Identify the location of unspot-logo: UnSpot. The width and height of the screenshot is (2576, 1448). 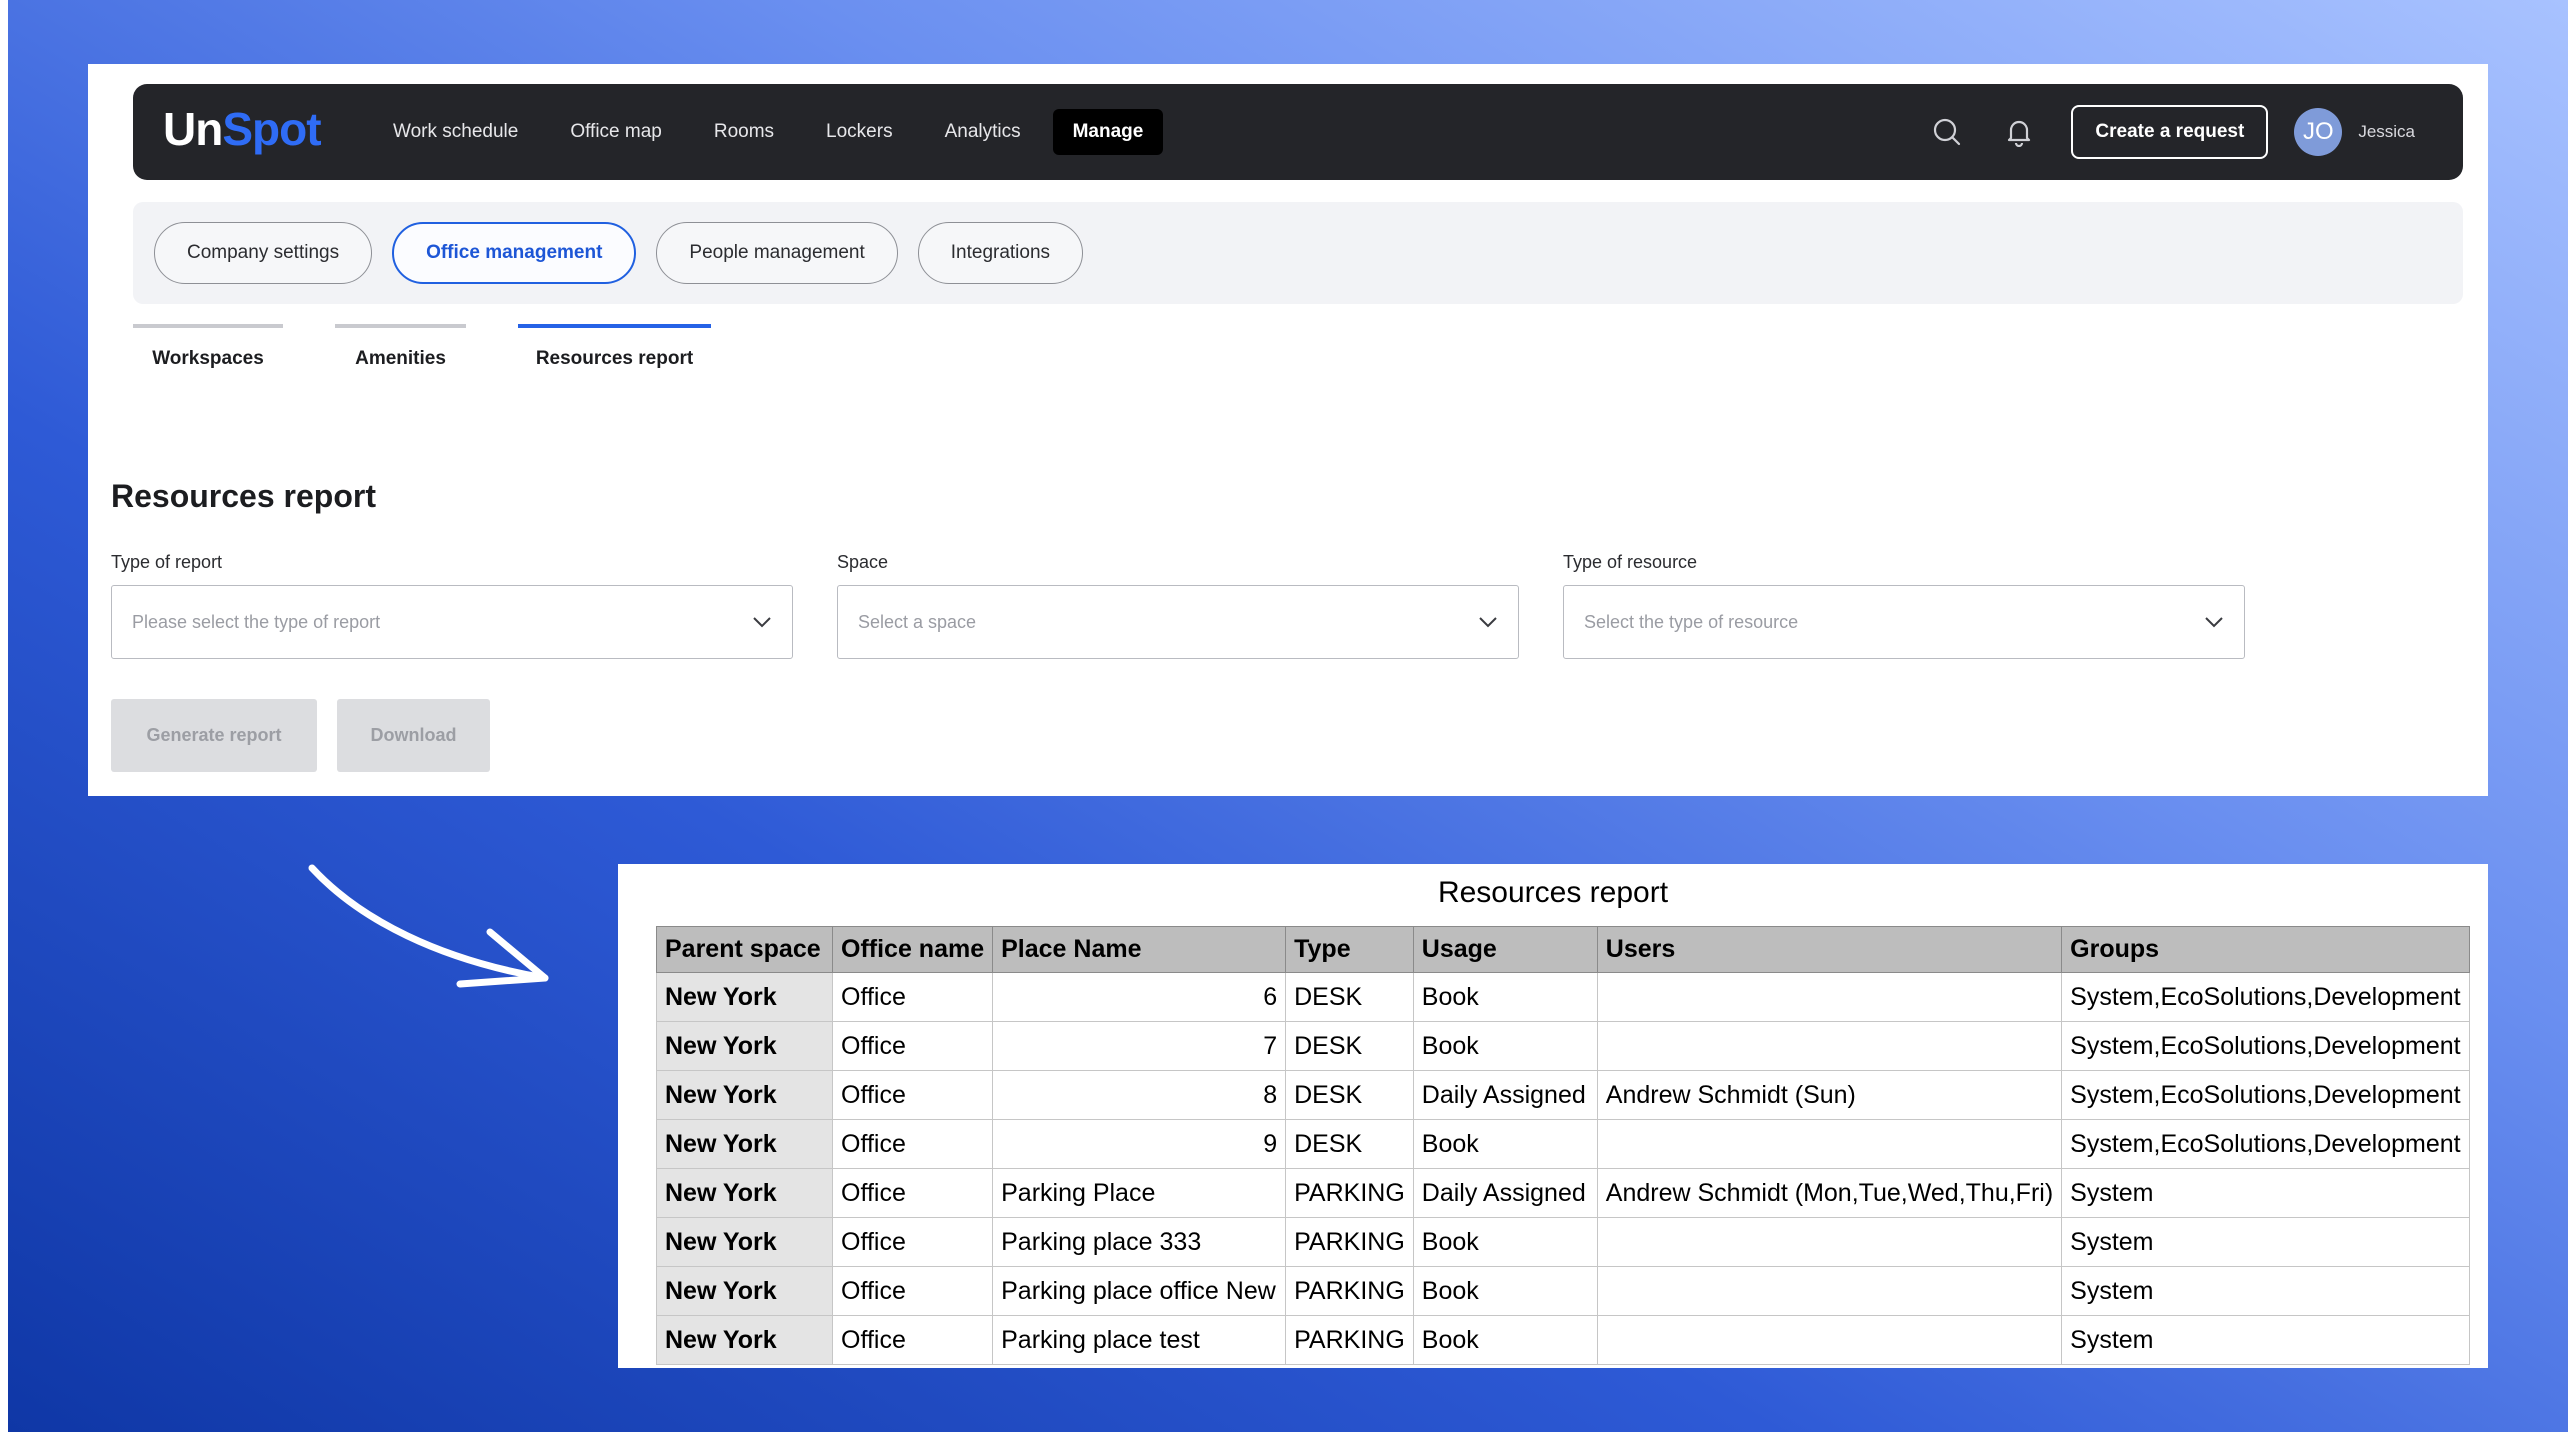
(242, 129).